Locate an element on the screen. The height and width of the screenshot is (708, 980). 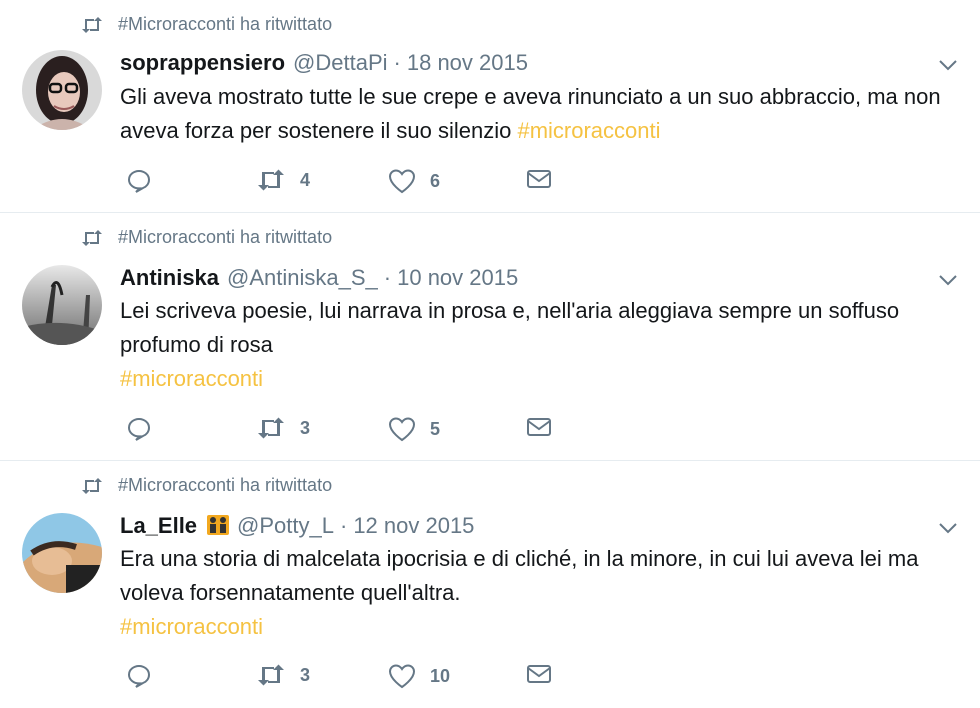
dancers-emoji-icon is located at coordinates (218, 525).